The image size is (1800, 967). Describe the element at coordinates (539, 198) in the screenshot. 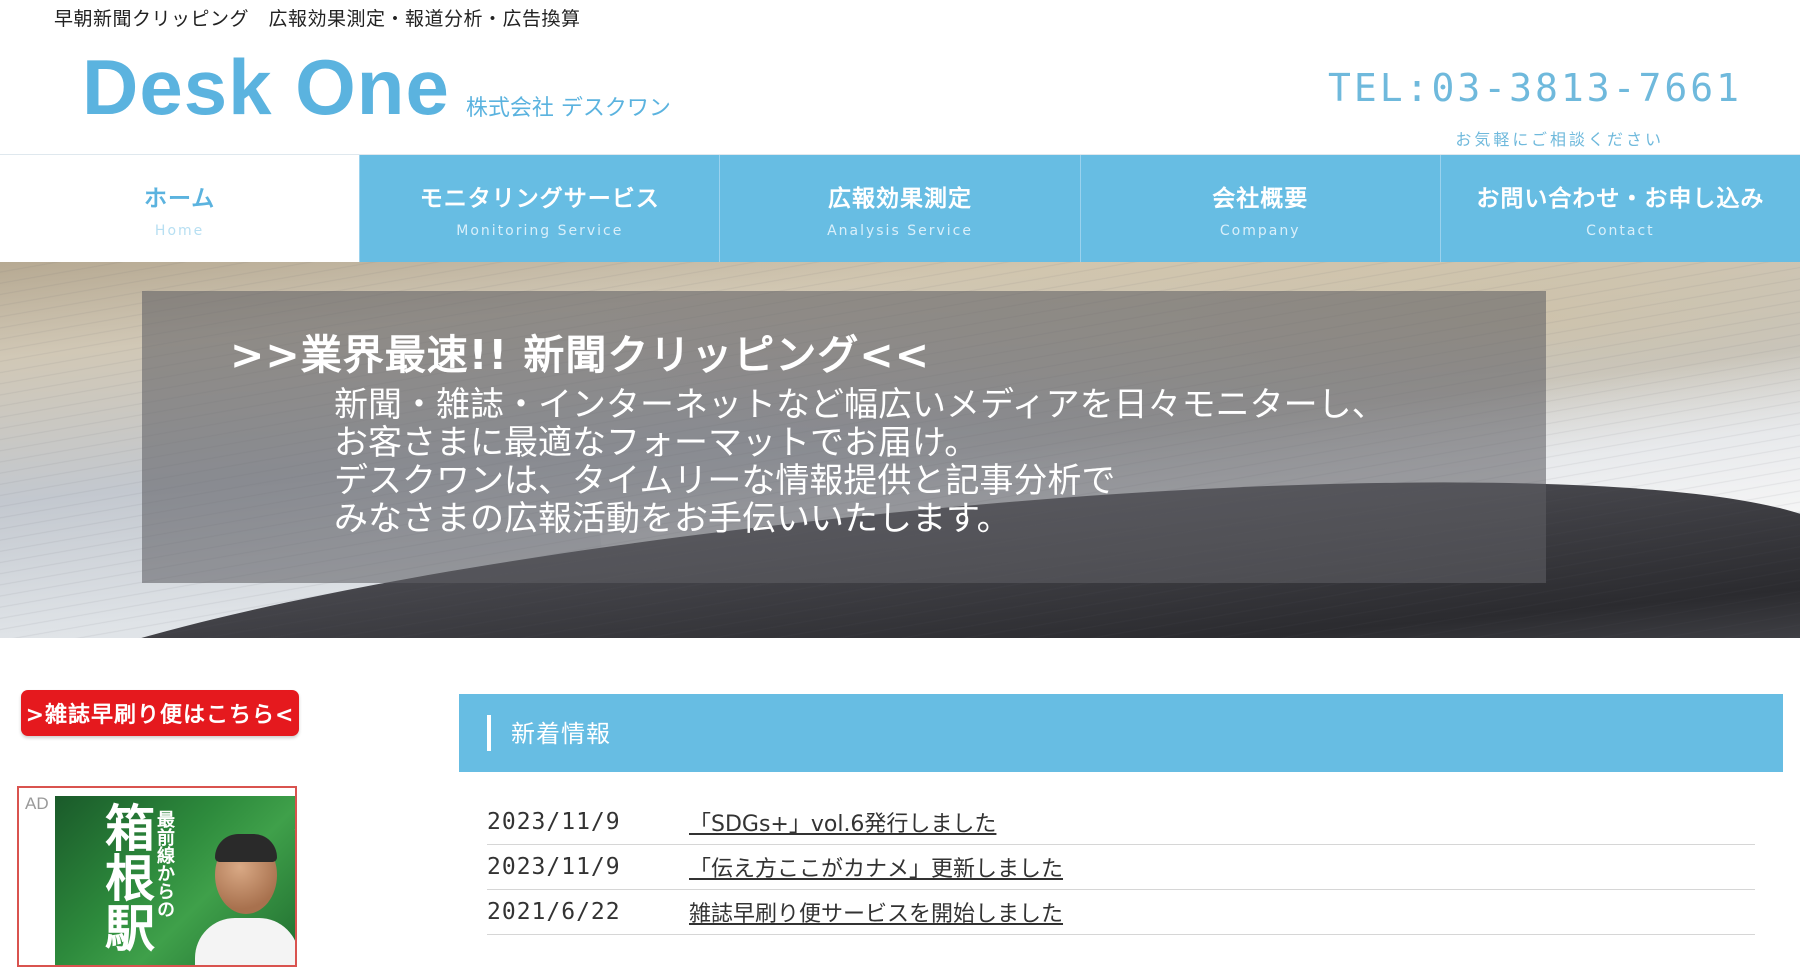

I see `nav-label: モニタリングサービス` at that location.